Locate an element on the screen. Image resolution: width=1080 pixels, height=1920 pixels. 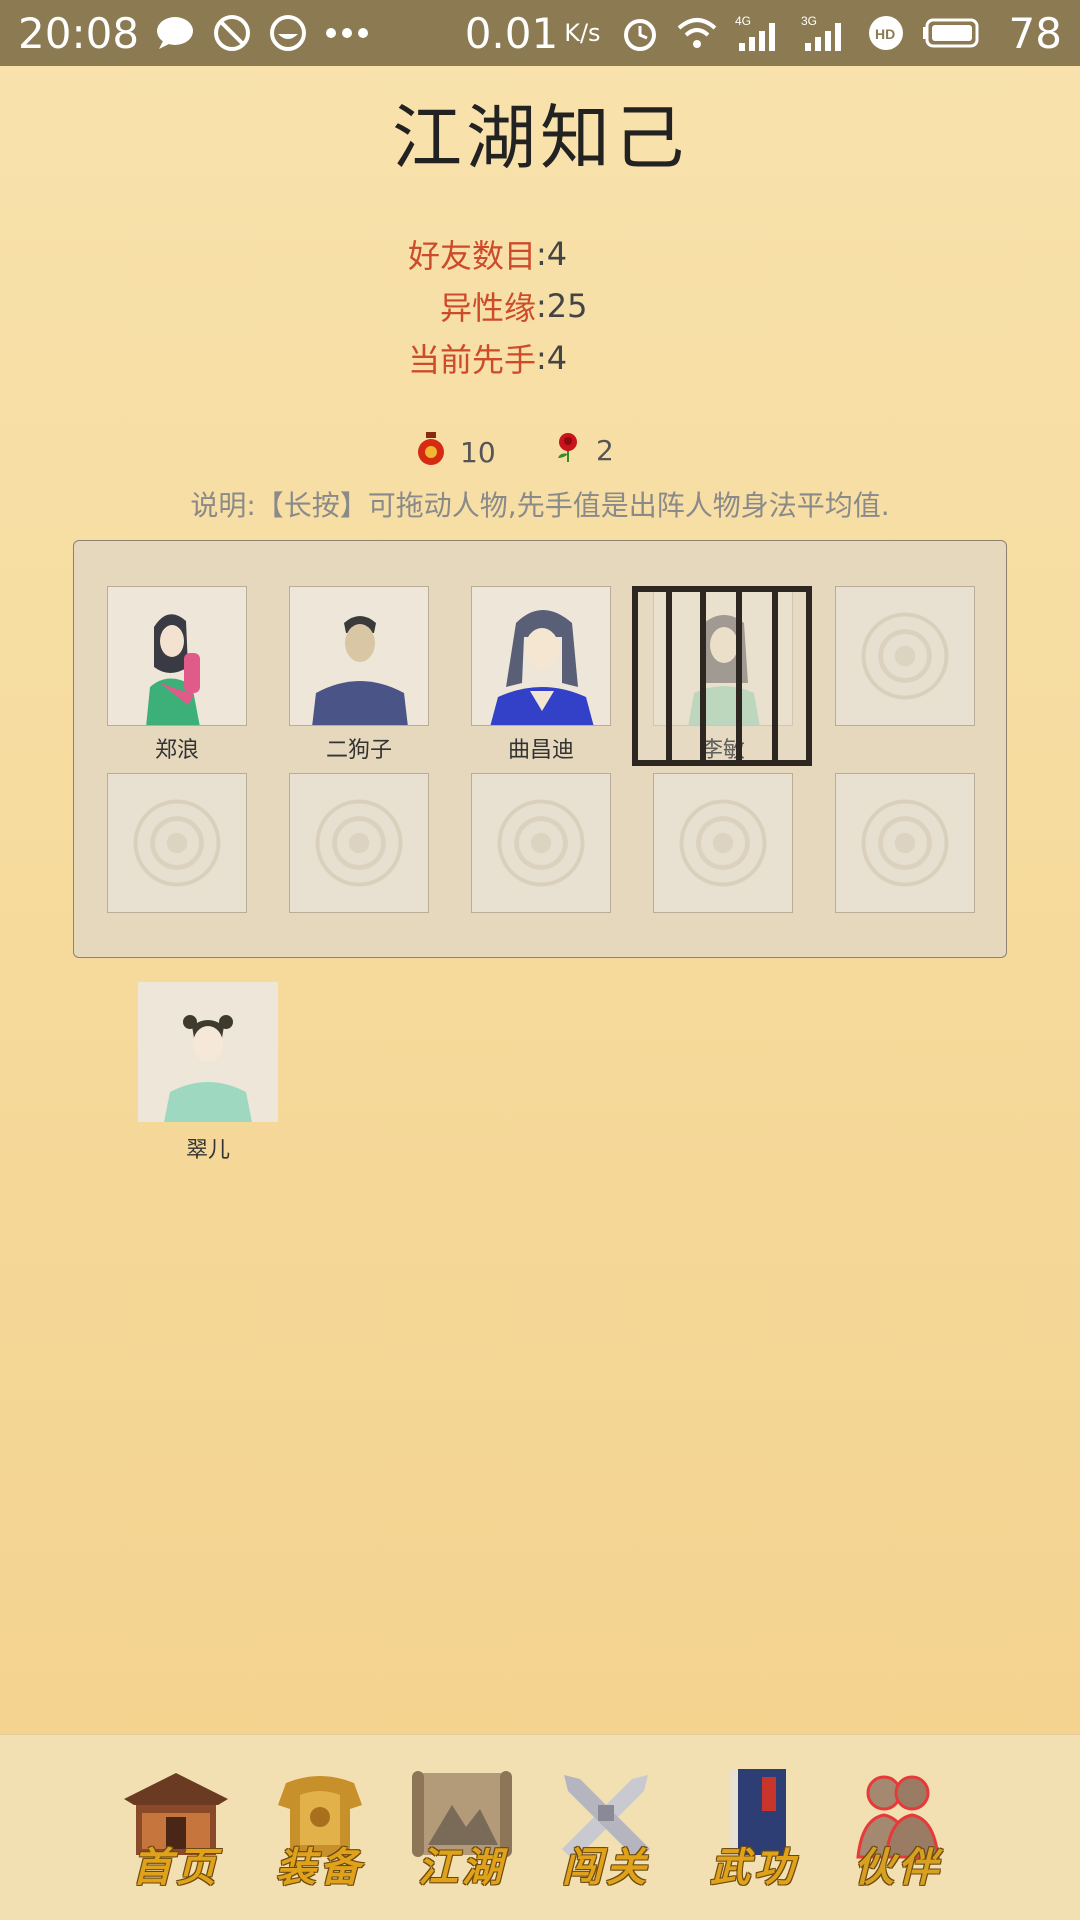
wine-item: 10 is located at coordinates (456, 452).